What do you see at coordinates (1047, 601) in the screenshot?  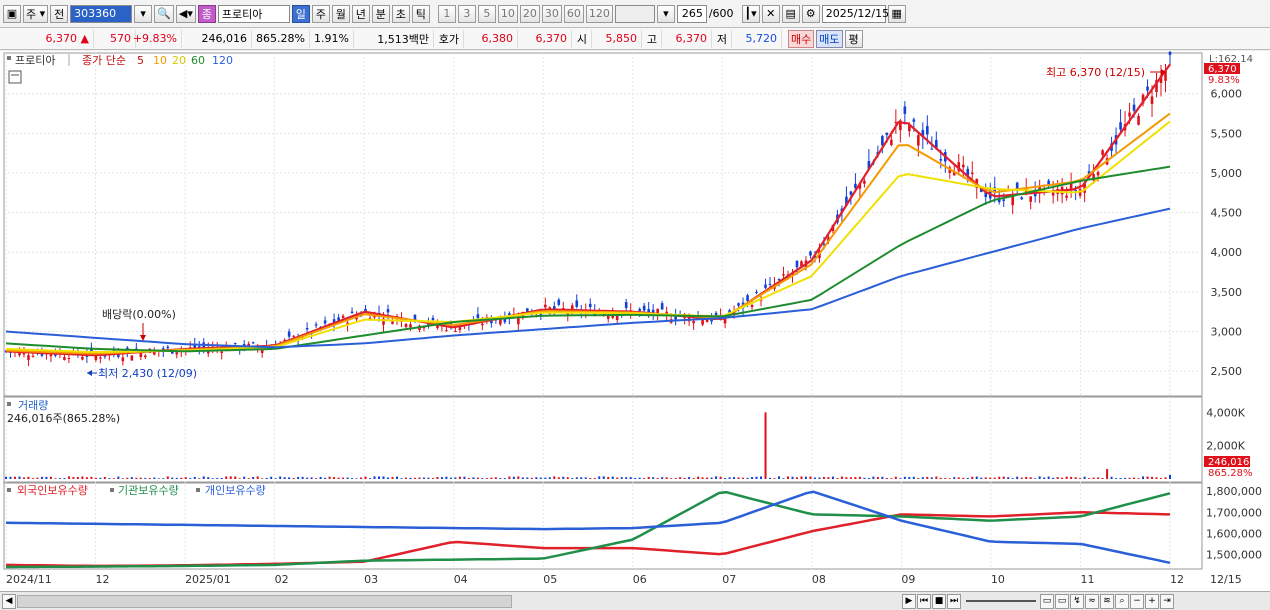 I see `layout-a-icon: ▭` at bounding box center [1047, 601].